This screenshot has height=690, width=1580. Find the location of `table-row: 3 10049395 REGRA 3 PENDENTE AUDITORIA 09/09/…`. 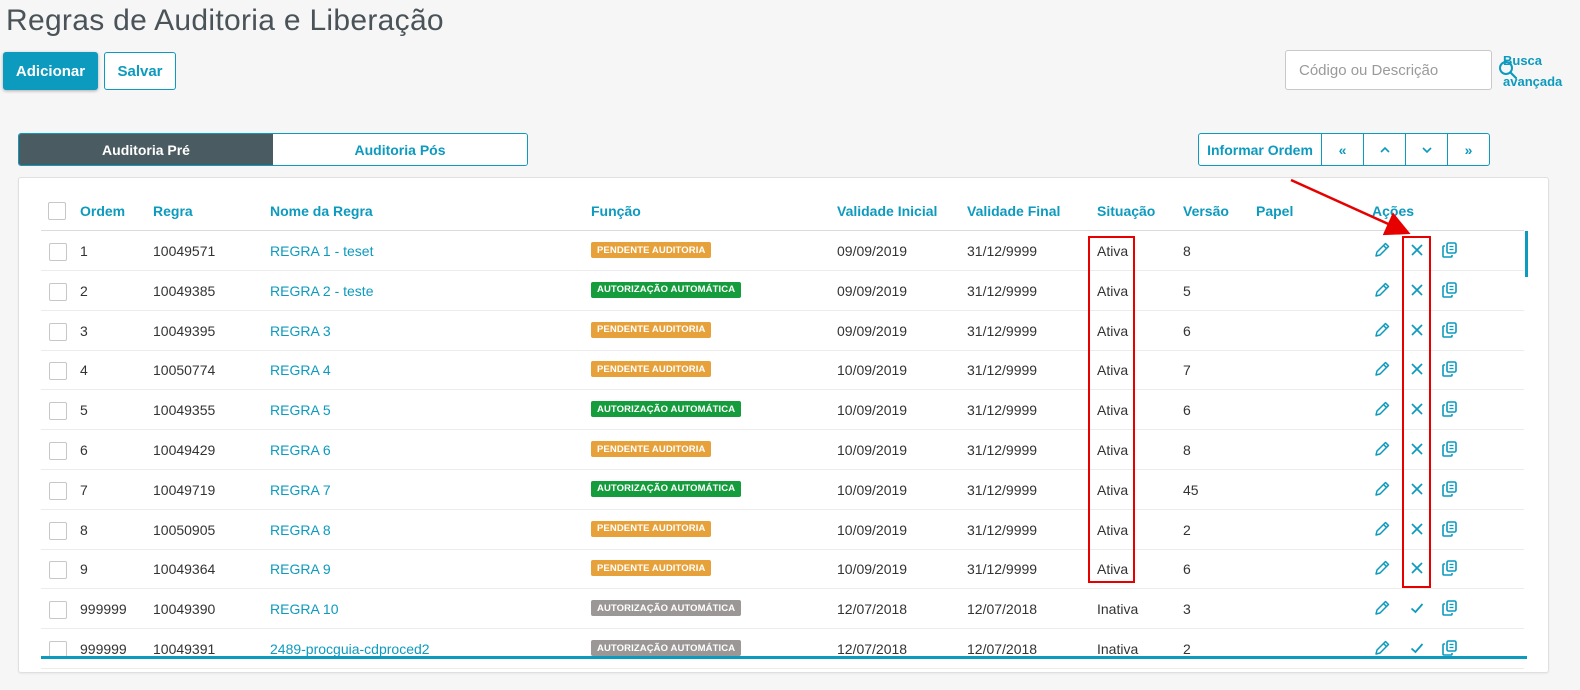

table-row: 3 10049395 REGRA 3 PENDENTE AUDITORIA 09/09/… is located at coordinates (782, 331).